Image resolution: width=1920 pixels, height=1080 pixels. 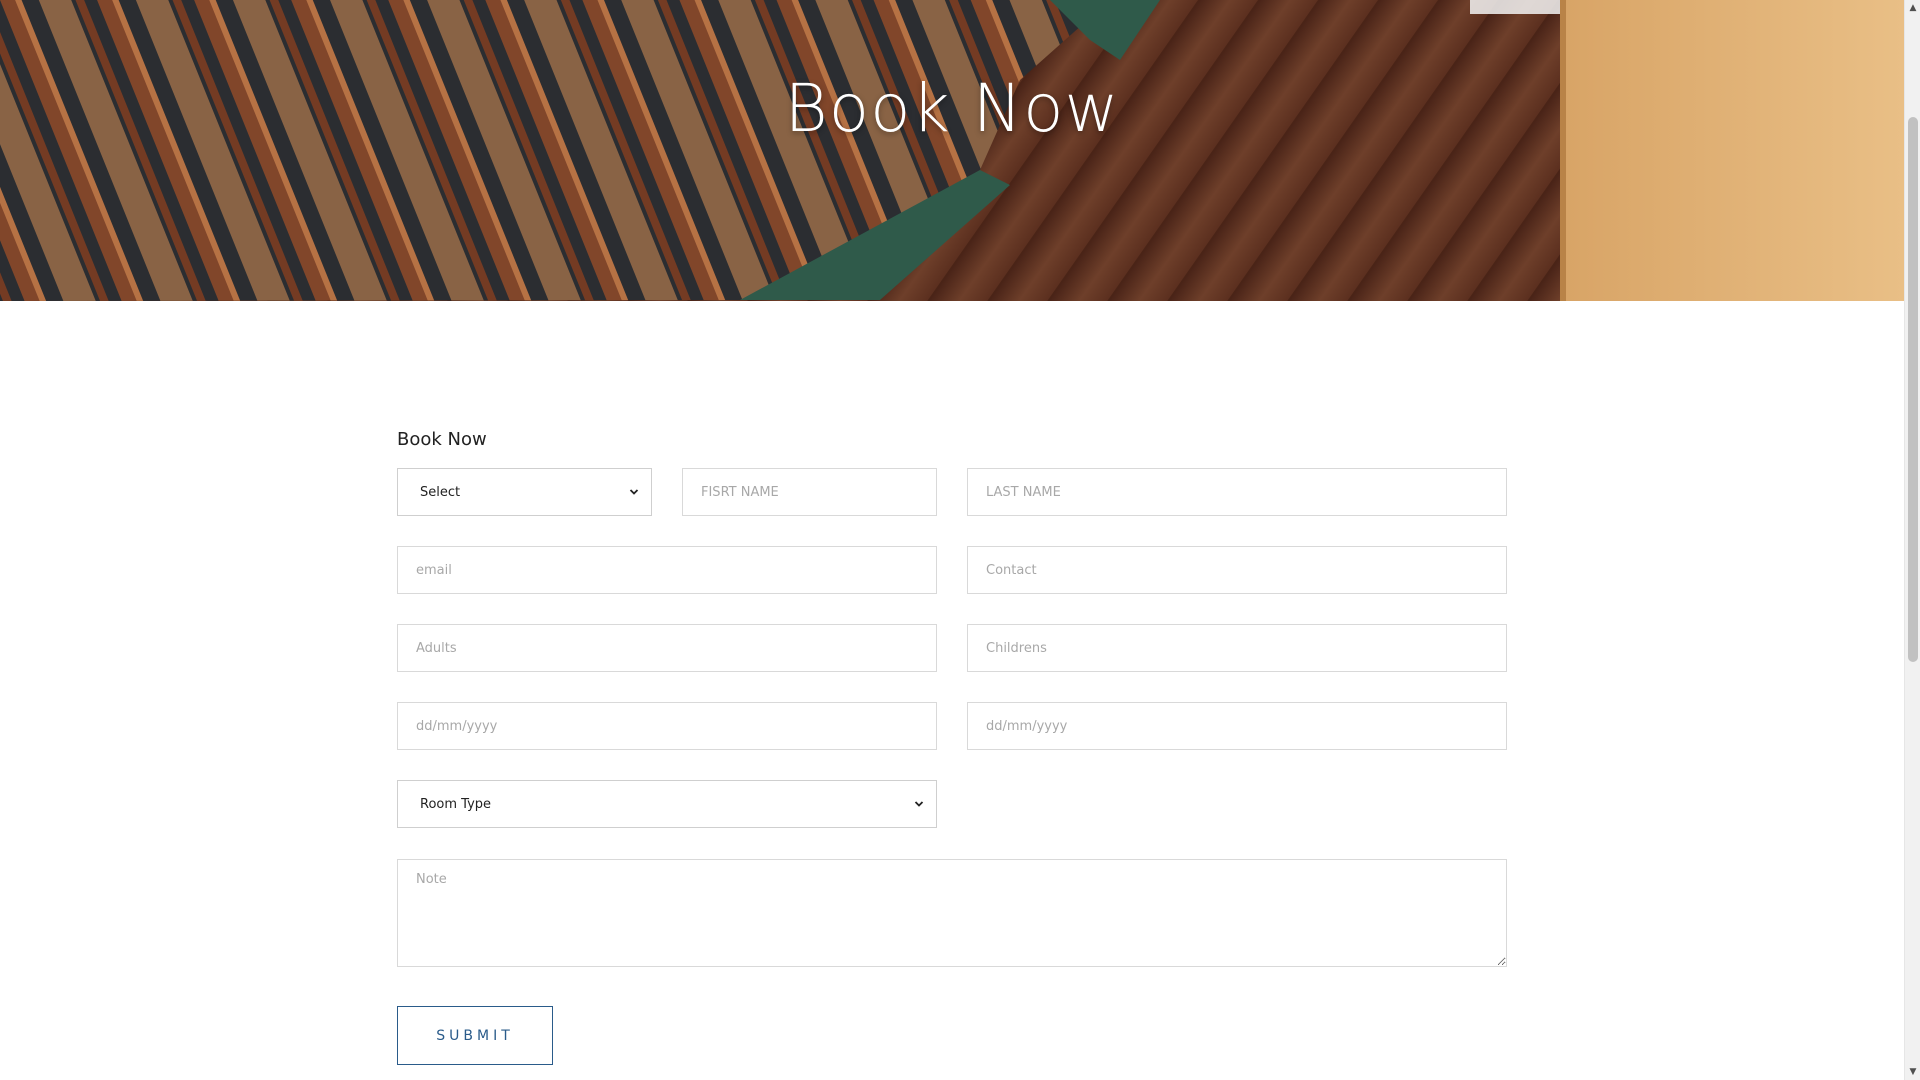 What do you see at coordinates (1237, 570) in the screenshot?
I see `contact-input` at bounding box center [1237, 570].